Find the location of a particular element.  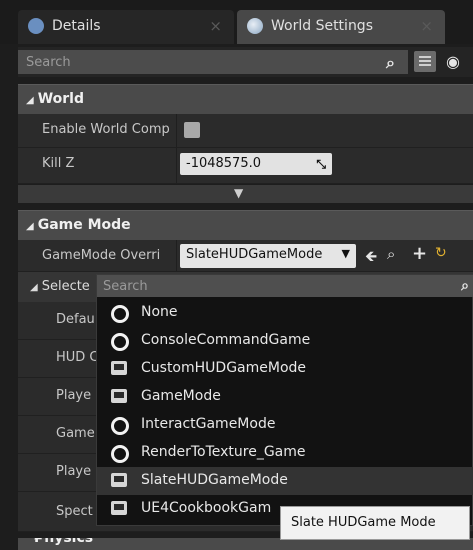

row-label: Defau is located at coordinates (75, 319).